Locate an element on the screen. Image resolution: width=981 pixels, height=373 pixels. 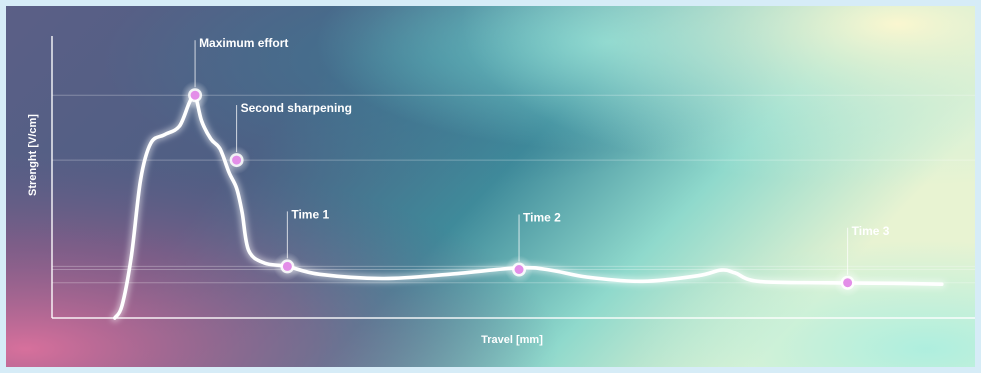
point-label: Time 1 is located at coordinates (310, 214).